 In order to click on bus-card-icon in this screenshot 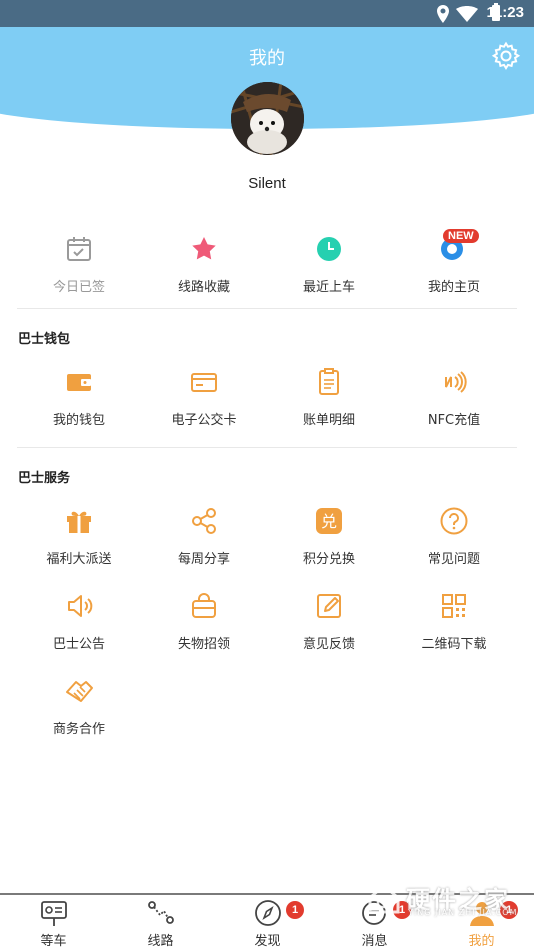, I will do `click(204, 382)`.